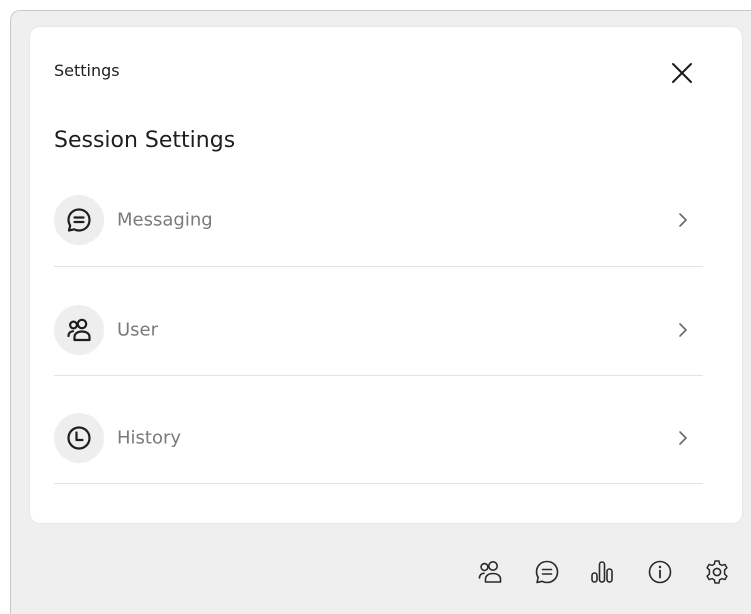 This screenshot has width=751, height=614. I want to click on toolbar-chat-button, so click(547, 572).